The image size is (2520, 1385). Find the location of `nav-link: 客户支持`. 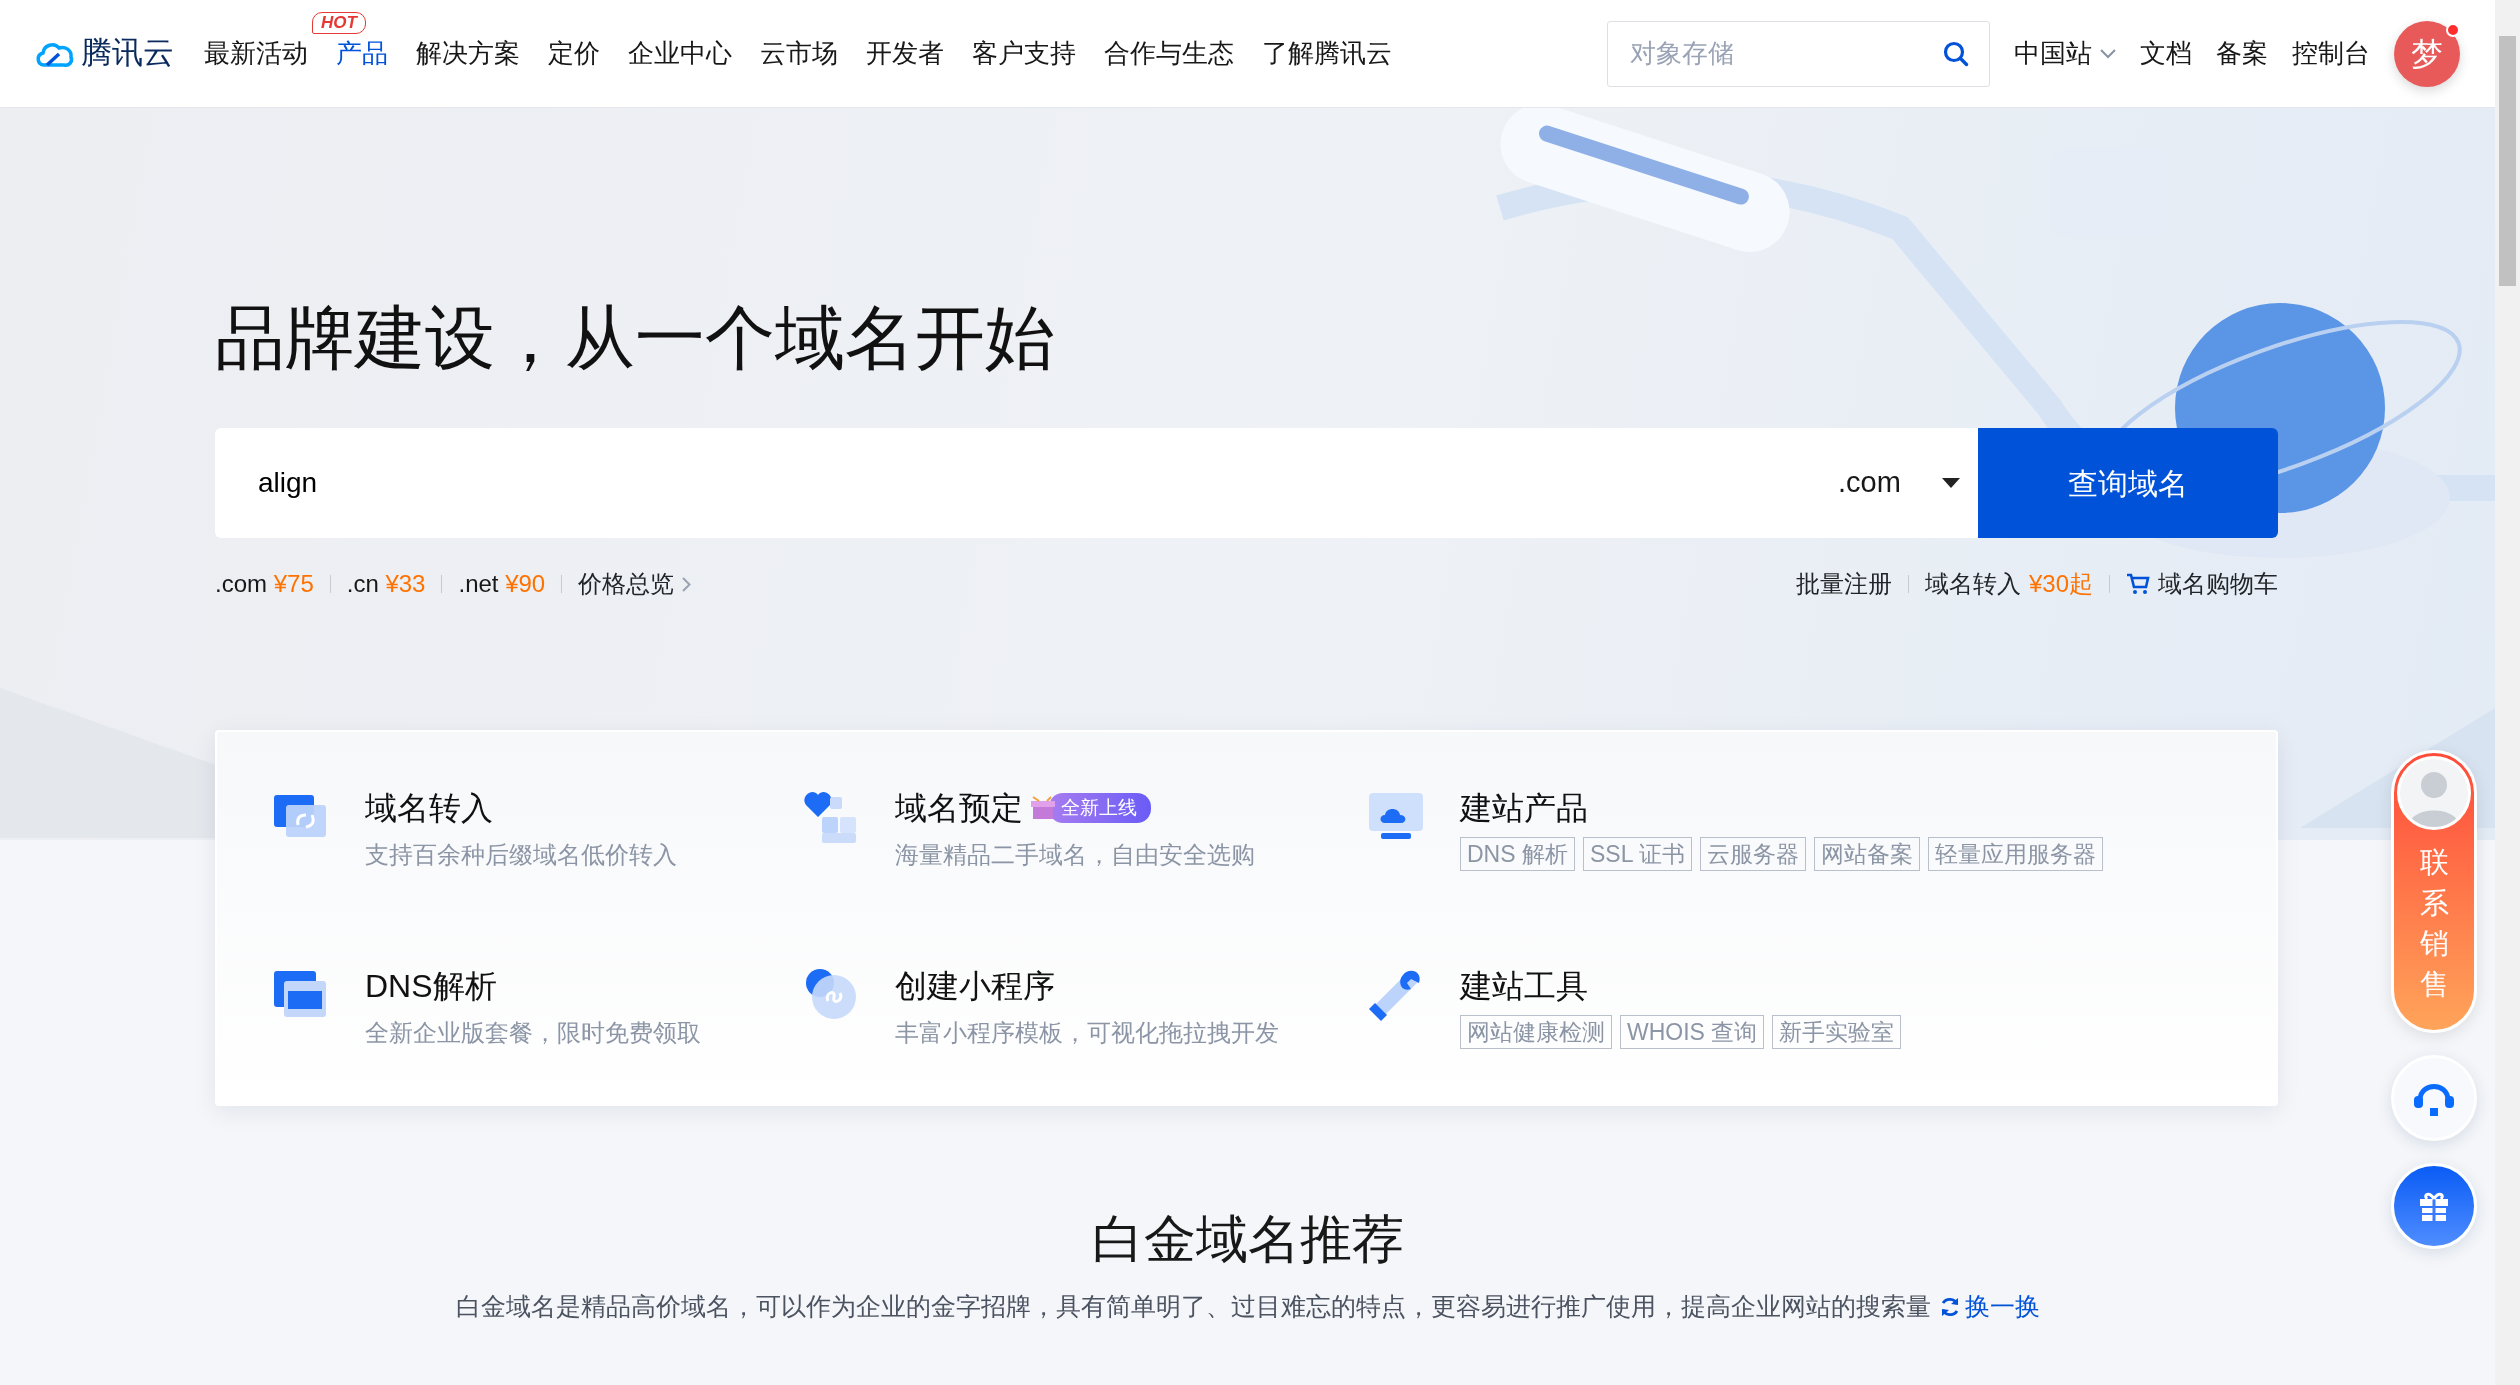

nav-link: 客户支持 is located at coordinates (1024, 53).